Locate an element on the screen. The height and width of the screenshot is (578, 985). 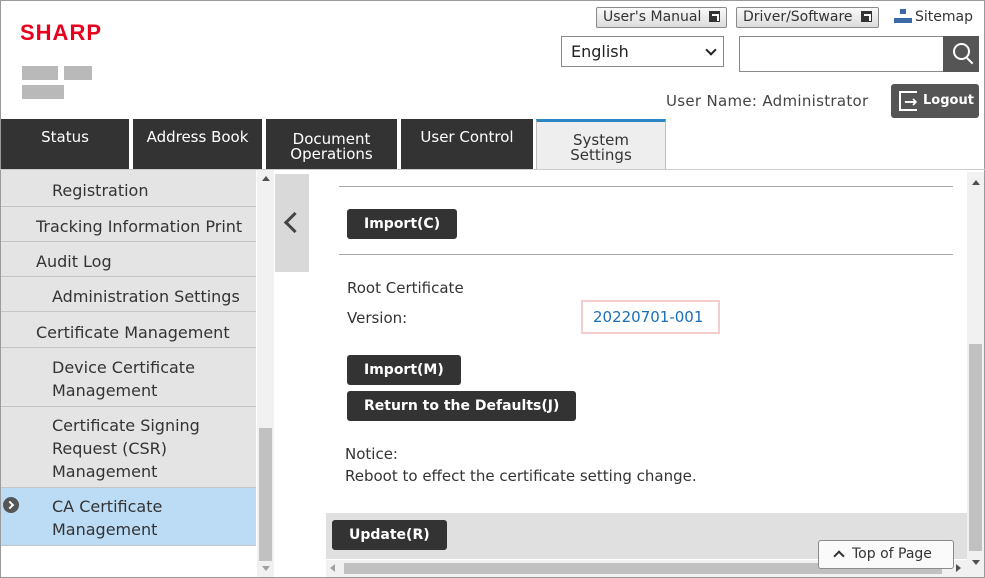
model-name-logo is located at coordinates (82, 80).